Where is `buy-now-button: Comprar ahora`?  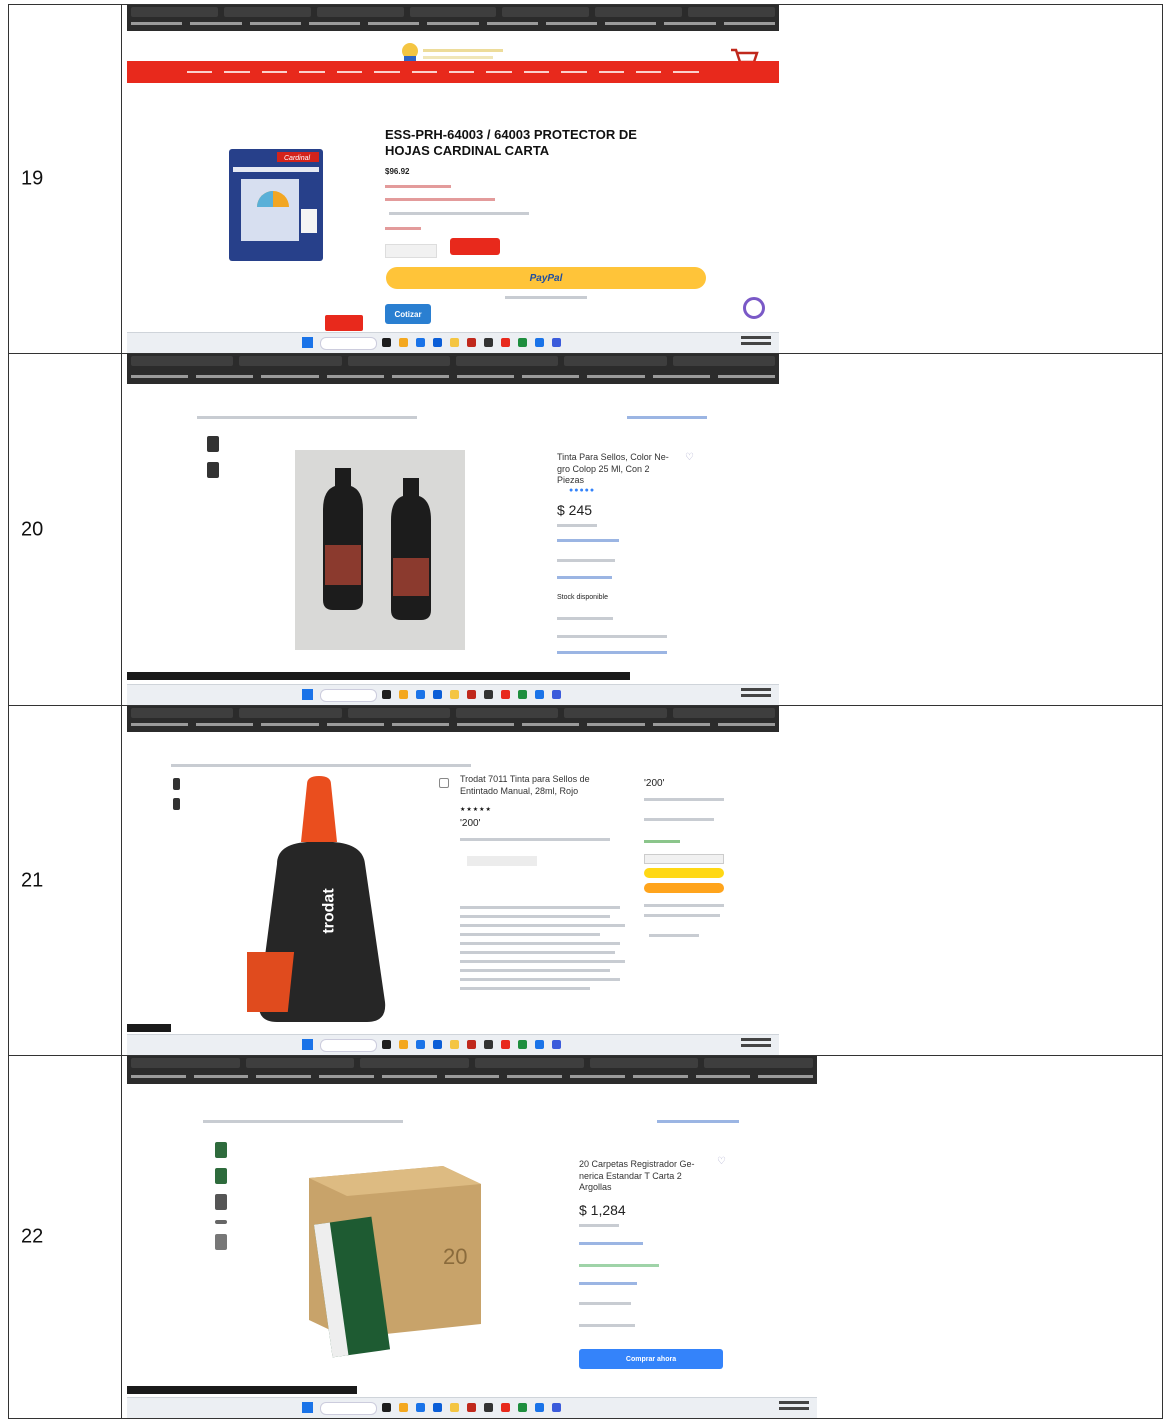
buy-now-button: Comprar ahora is located at coordinates (651, 1359).